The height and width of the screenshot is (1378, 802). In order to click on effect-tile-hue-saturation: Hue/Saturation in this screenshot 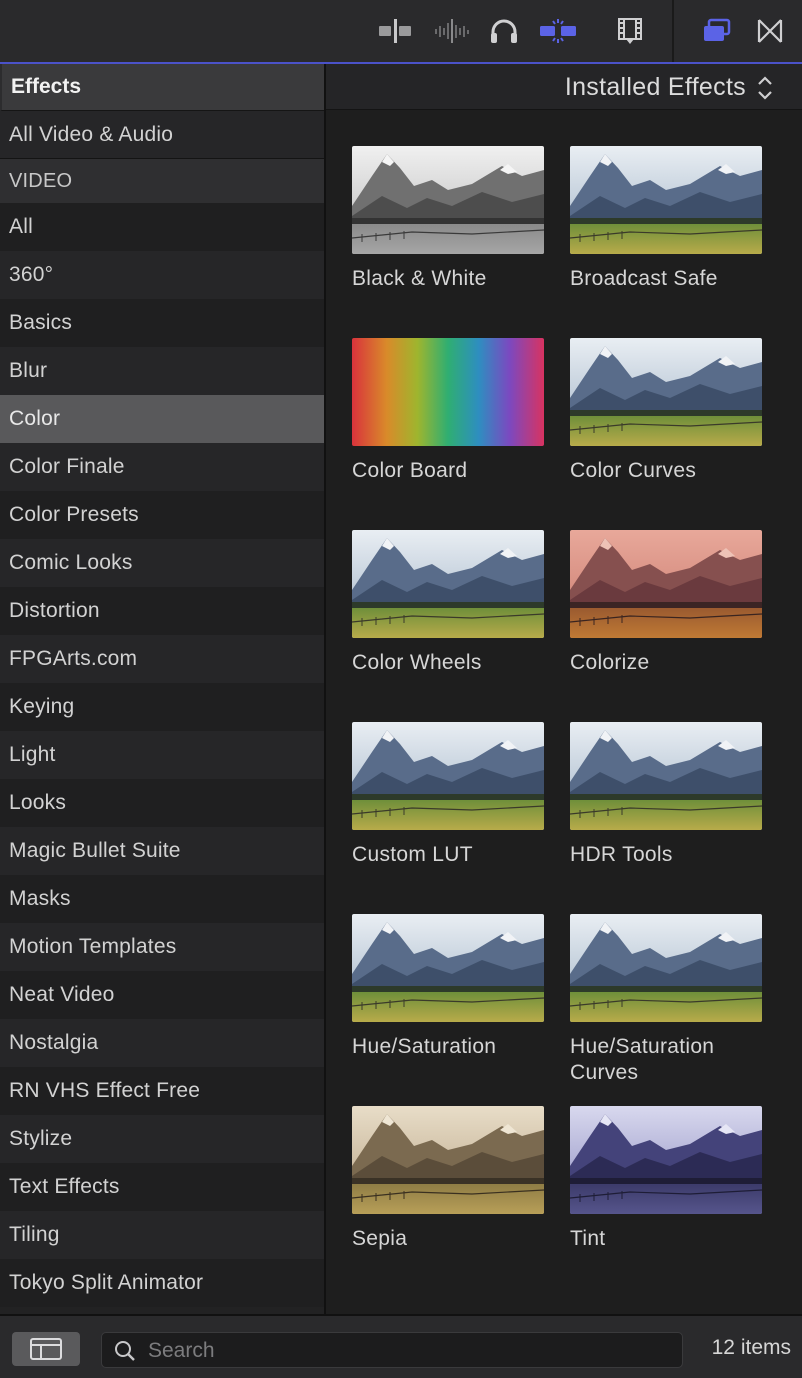, I will do `click(448, 987)`.